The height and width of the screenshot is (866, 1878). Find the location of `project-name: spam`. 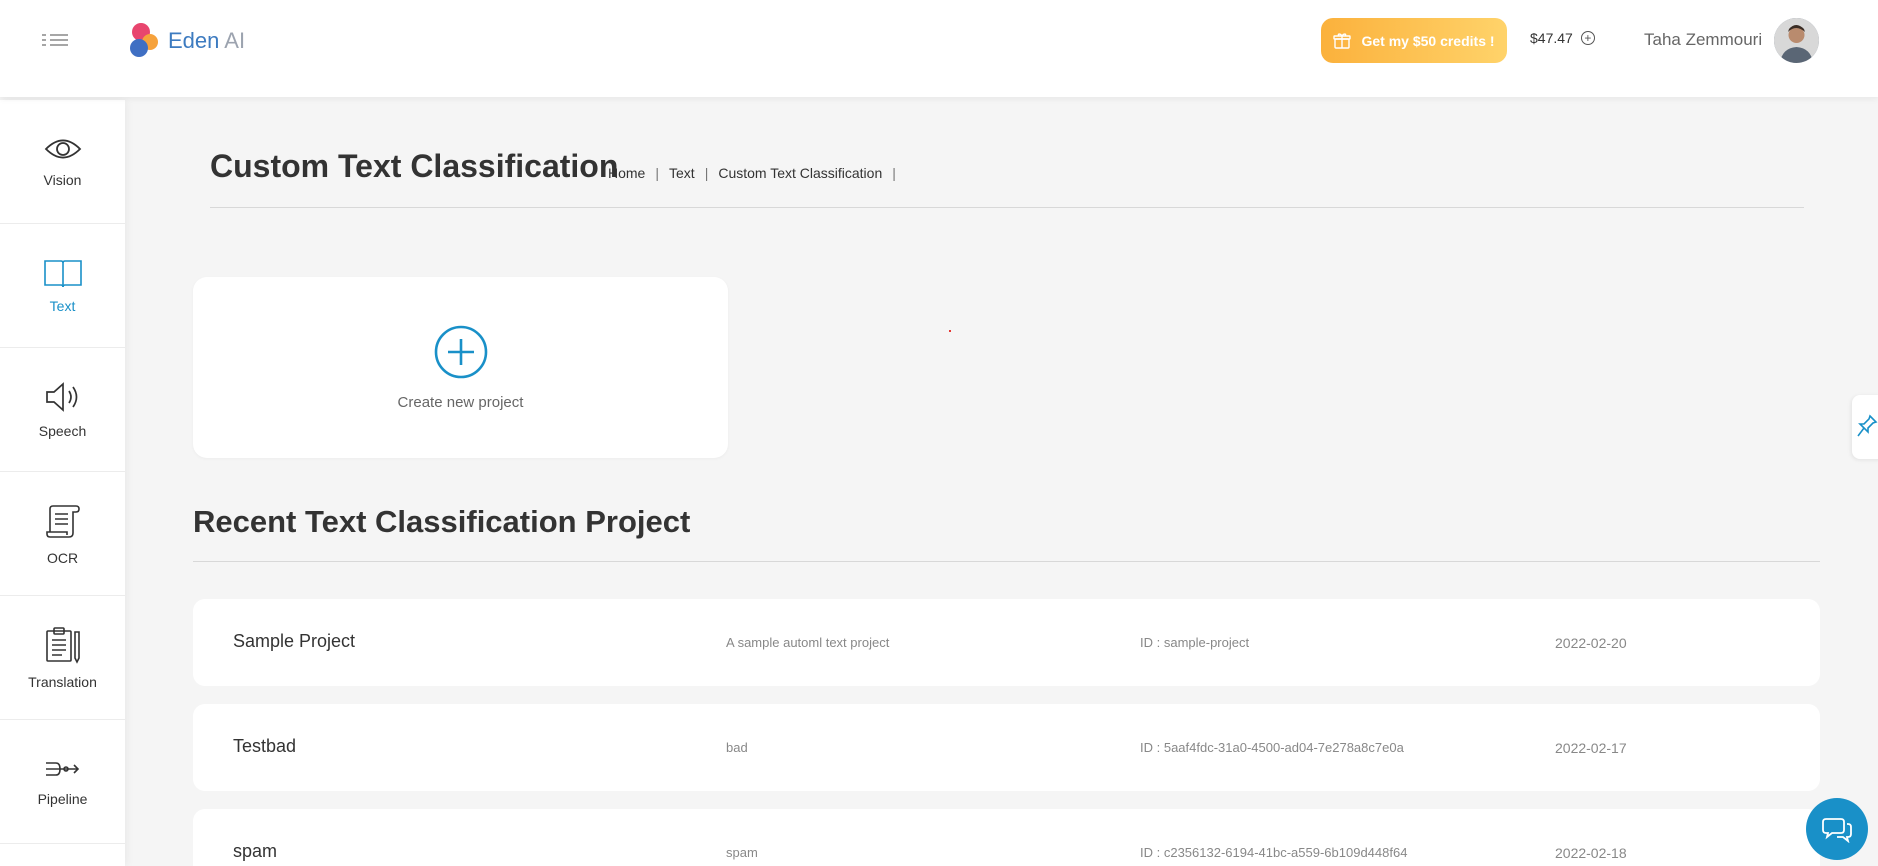

project-name: spam is located at coordinates (255, 851).